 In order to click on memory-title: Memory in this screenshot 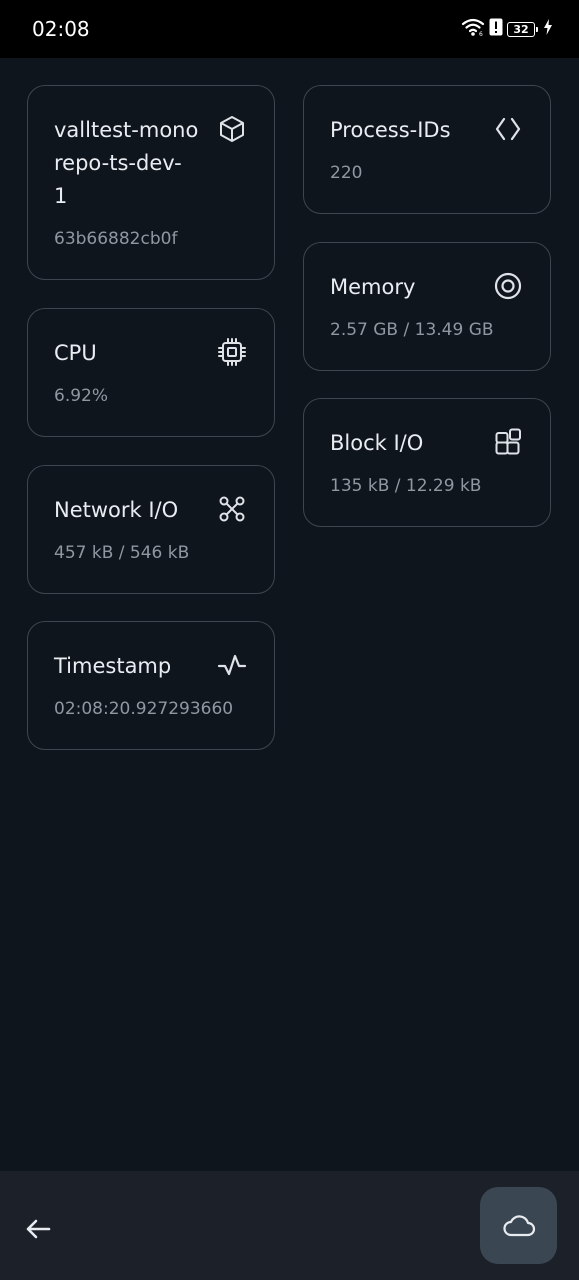, I will do `click(373, 287)`.